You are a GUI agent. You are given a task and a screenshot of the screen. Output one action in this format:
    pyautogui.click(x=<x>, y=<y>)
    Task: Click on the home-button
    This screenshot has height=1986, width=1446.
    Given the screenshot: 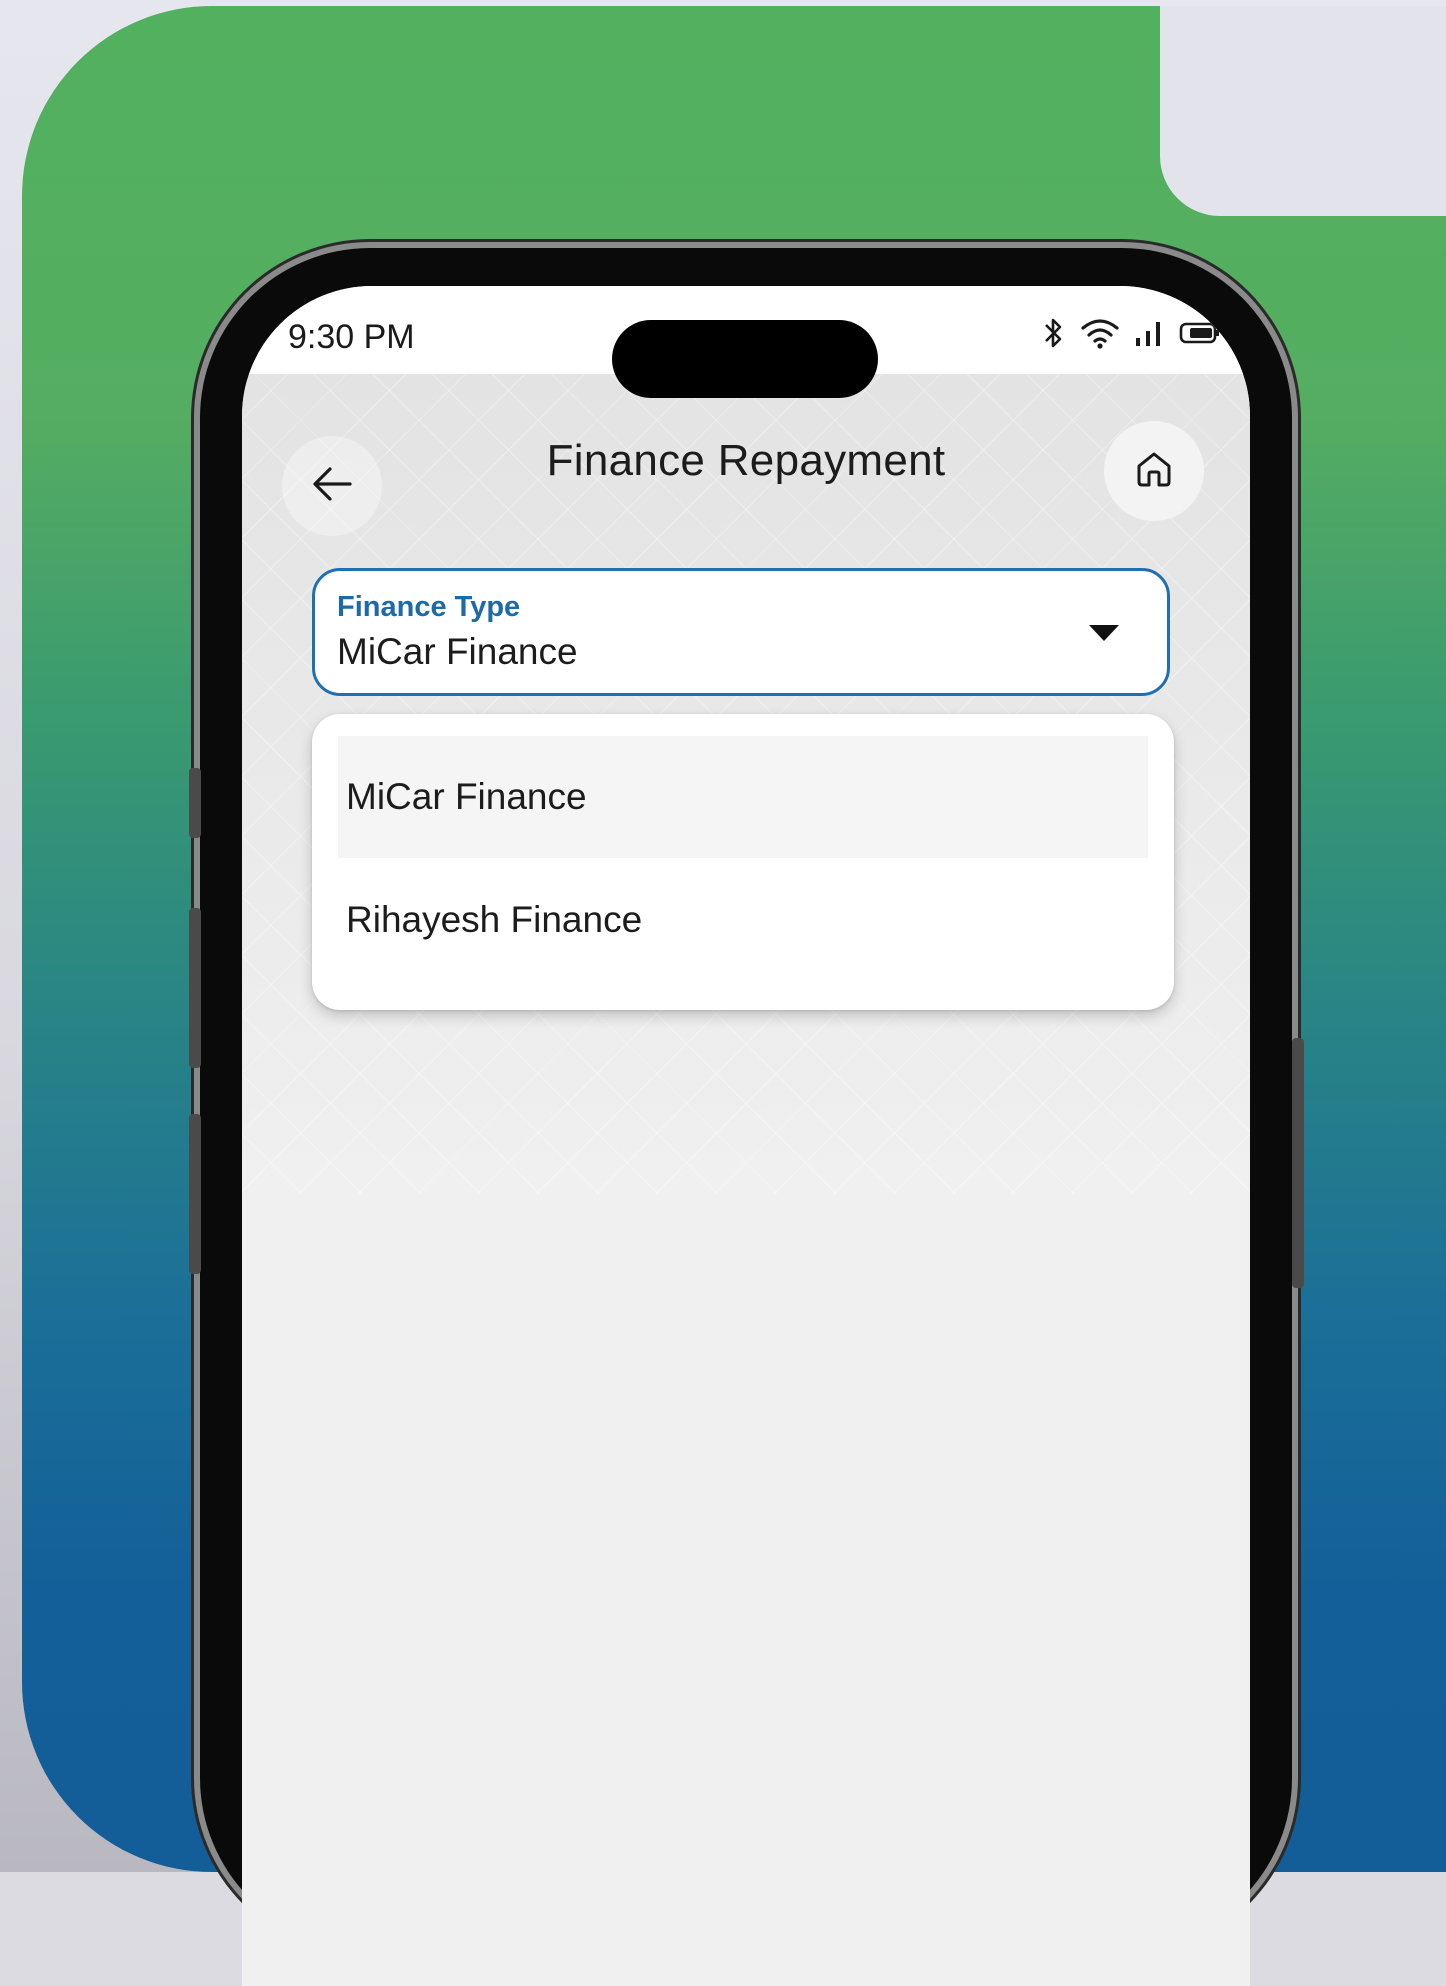 What is the action you would take?
    pyautogui.click(x=1154, y=471)
    